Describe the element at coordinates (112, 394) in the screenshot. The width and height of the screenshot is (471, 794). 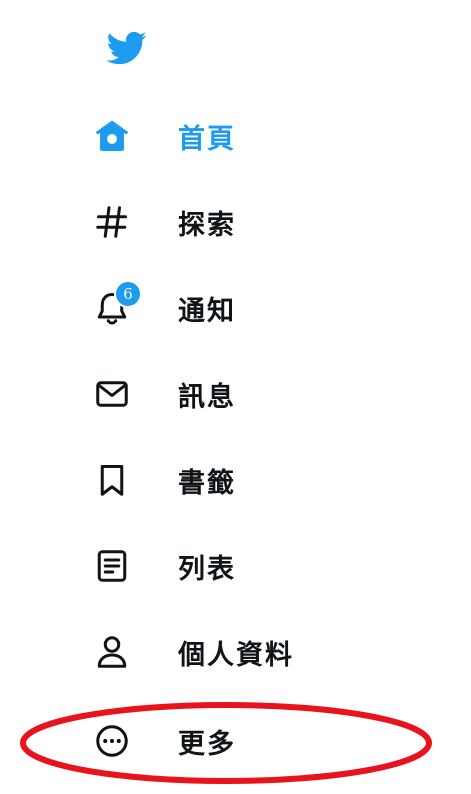
I see `envelope-icon` at that location.